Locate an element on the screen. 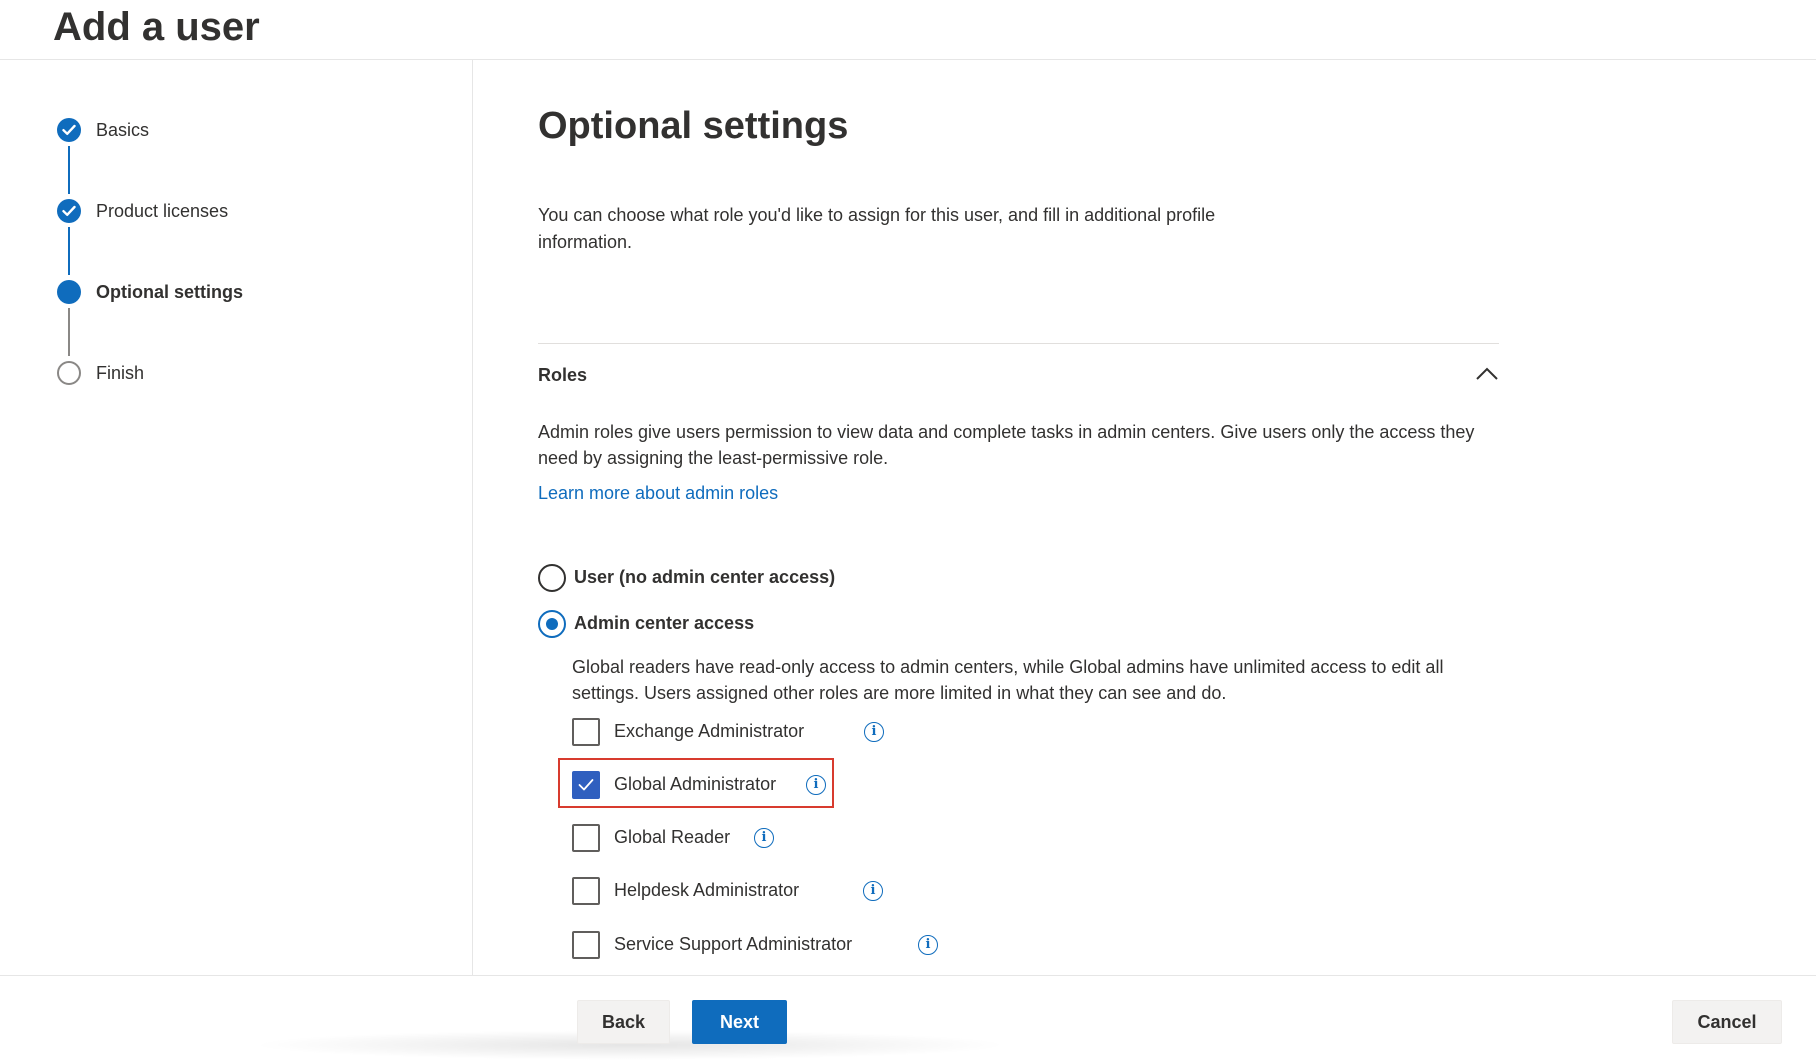  step-current-icon is located at coordinates (69, 292).